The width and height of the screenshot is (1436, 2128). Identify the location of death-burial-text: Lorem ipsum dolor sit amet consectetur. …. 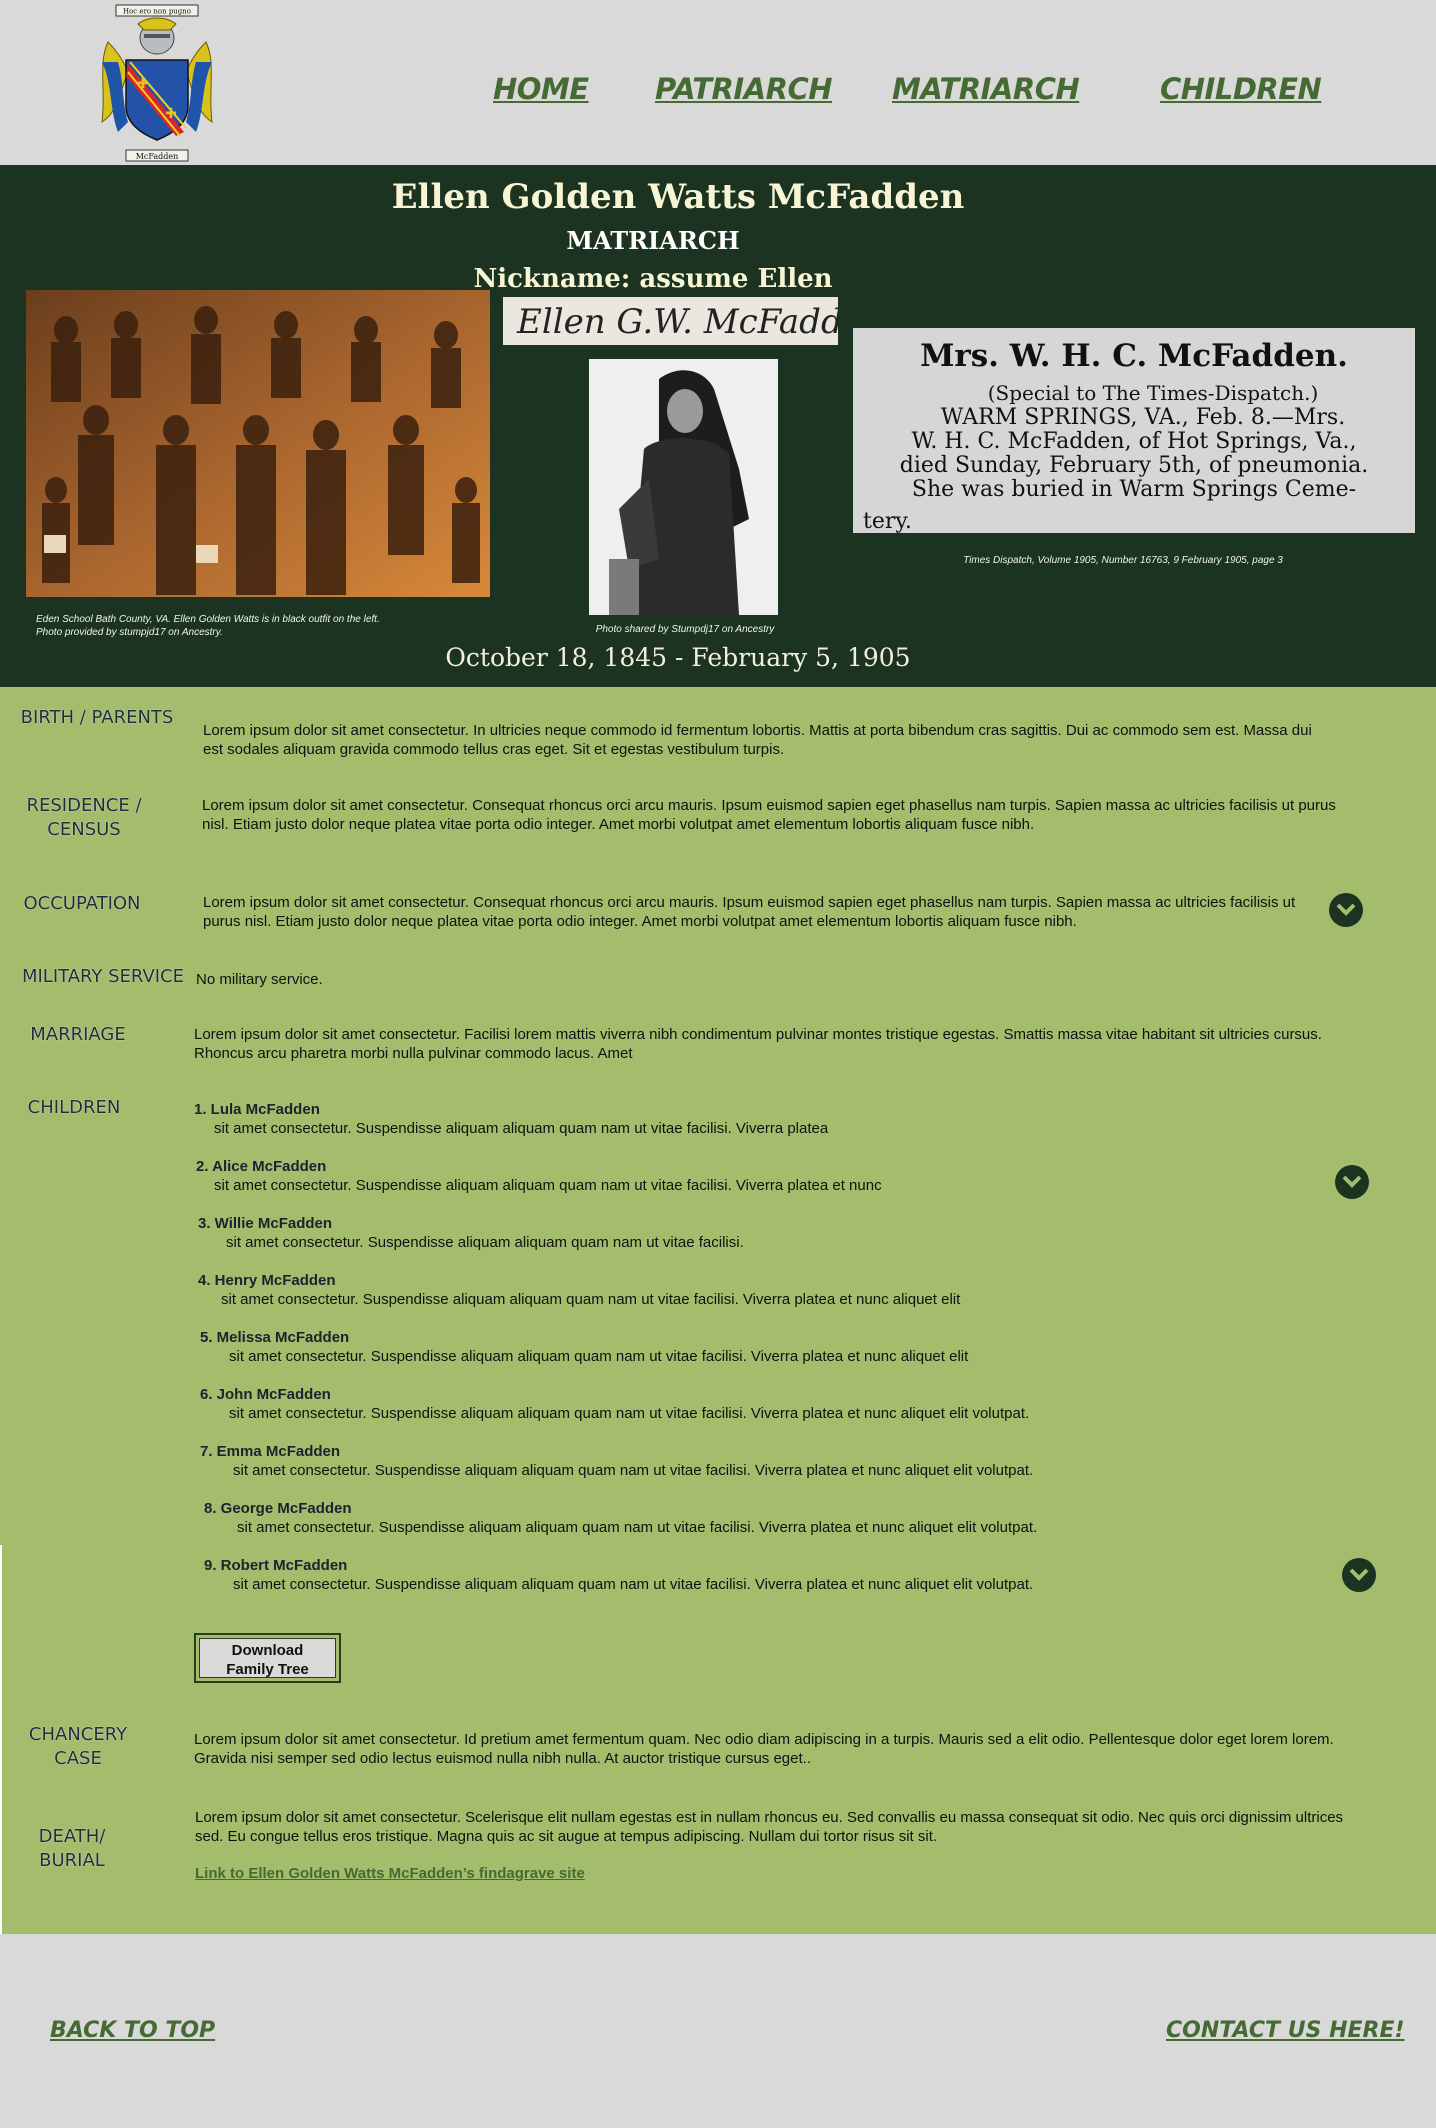
(769, 1827).